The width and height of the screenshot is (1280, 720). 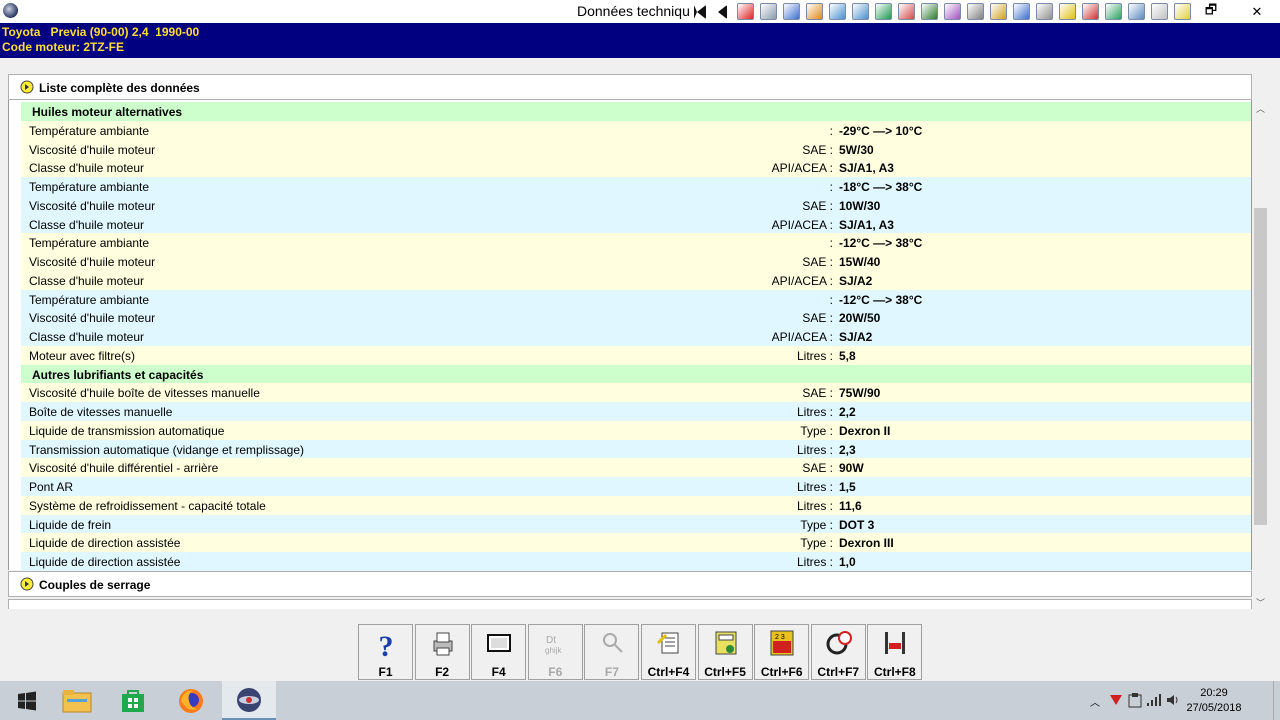 What do you see at coordinates (1154, 700) in the screenshot?
I see `signal-icon` at bounding box center [1154, 700].